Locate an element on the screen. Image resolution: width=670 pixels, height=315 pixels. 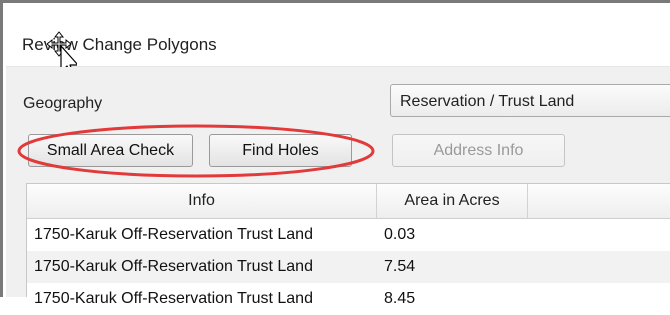
highlight-ellipse-annotation is located at coordinates (196, 151).